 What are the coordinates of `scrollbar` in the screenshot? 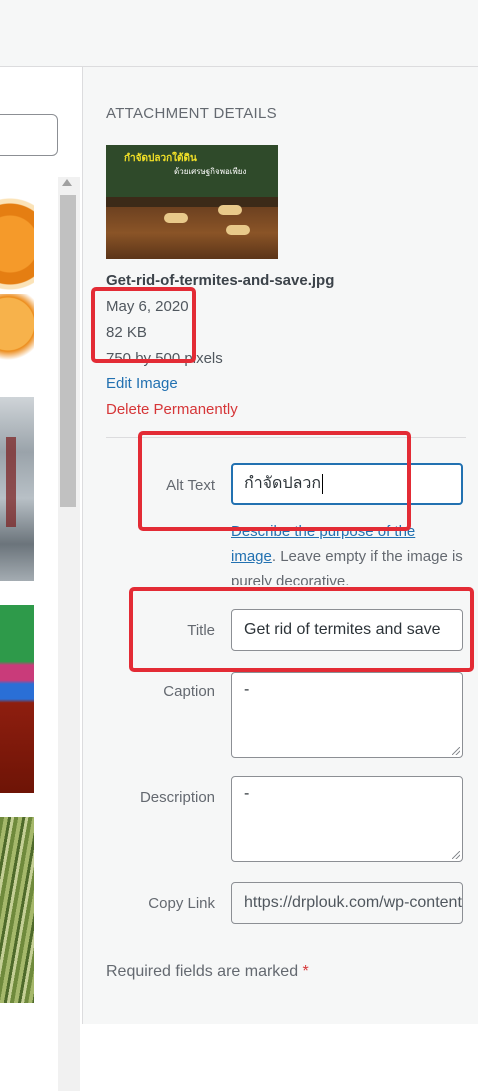 It's located at (69, 634).